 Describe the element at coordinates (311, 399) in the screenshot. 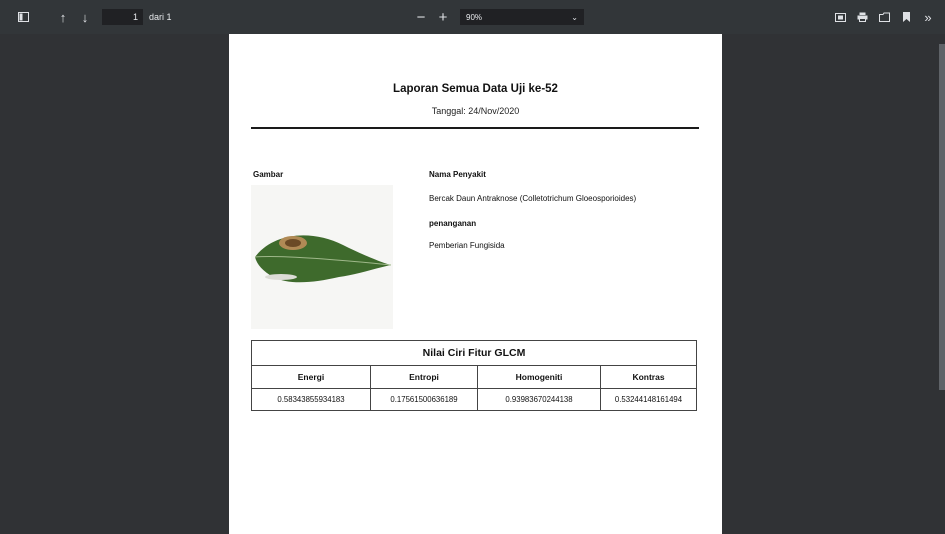

I see `value-energi: 0.58343855934183` at that location.